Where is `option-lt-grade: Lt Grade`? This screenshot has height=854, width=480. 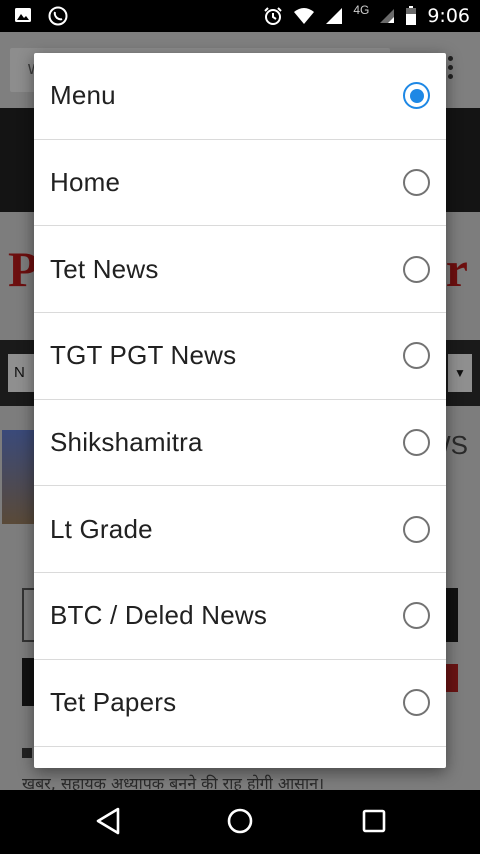
option-lt-grade: Lt Grade is located at coordinates (240, 530).